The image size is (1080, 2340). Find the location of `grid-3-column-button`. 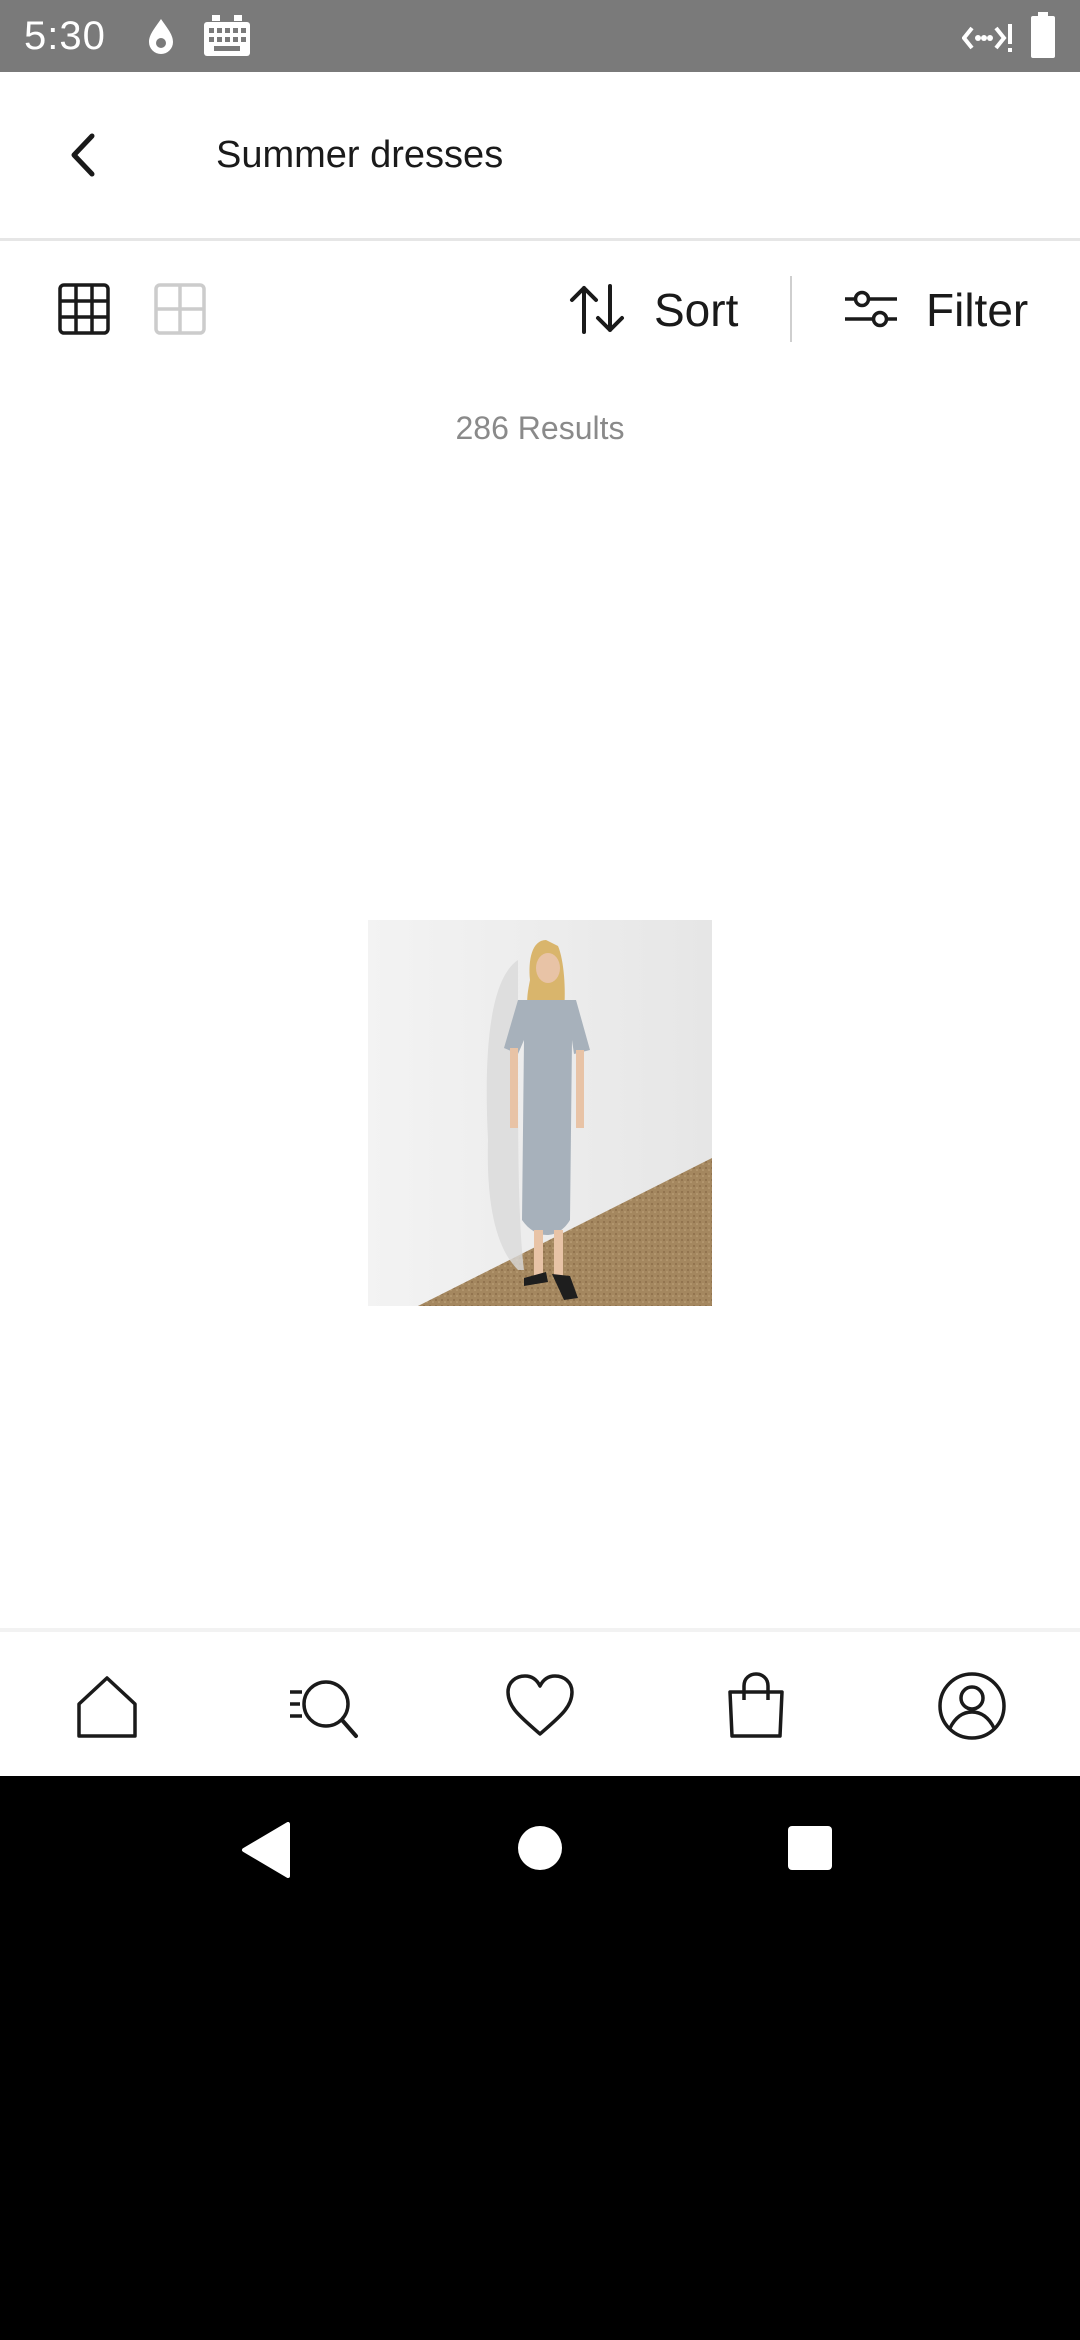

grid-3-column-button is located at coordinates (84, 309).